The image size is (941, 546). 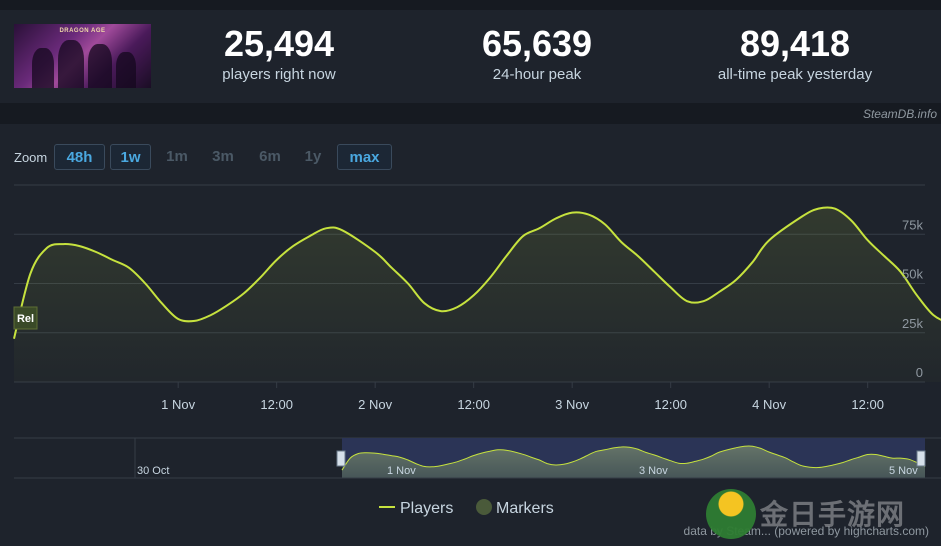 I want to click on watermark-text: 金日手游网, so click(x=833, y=514).